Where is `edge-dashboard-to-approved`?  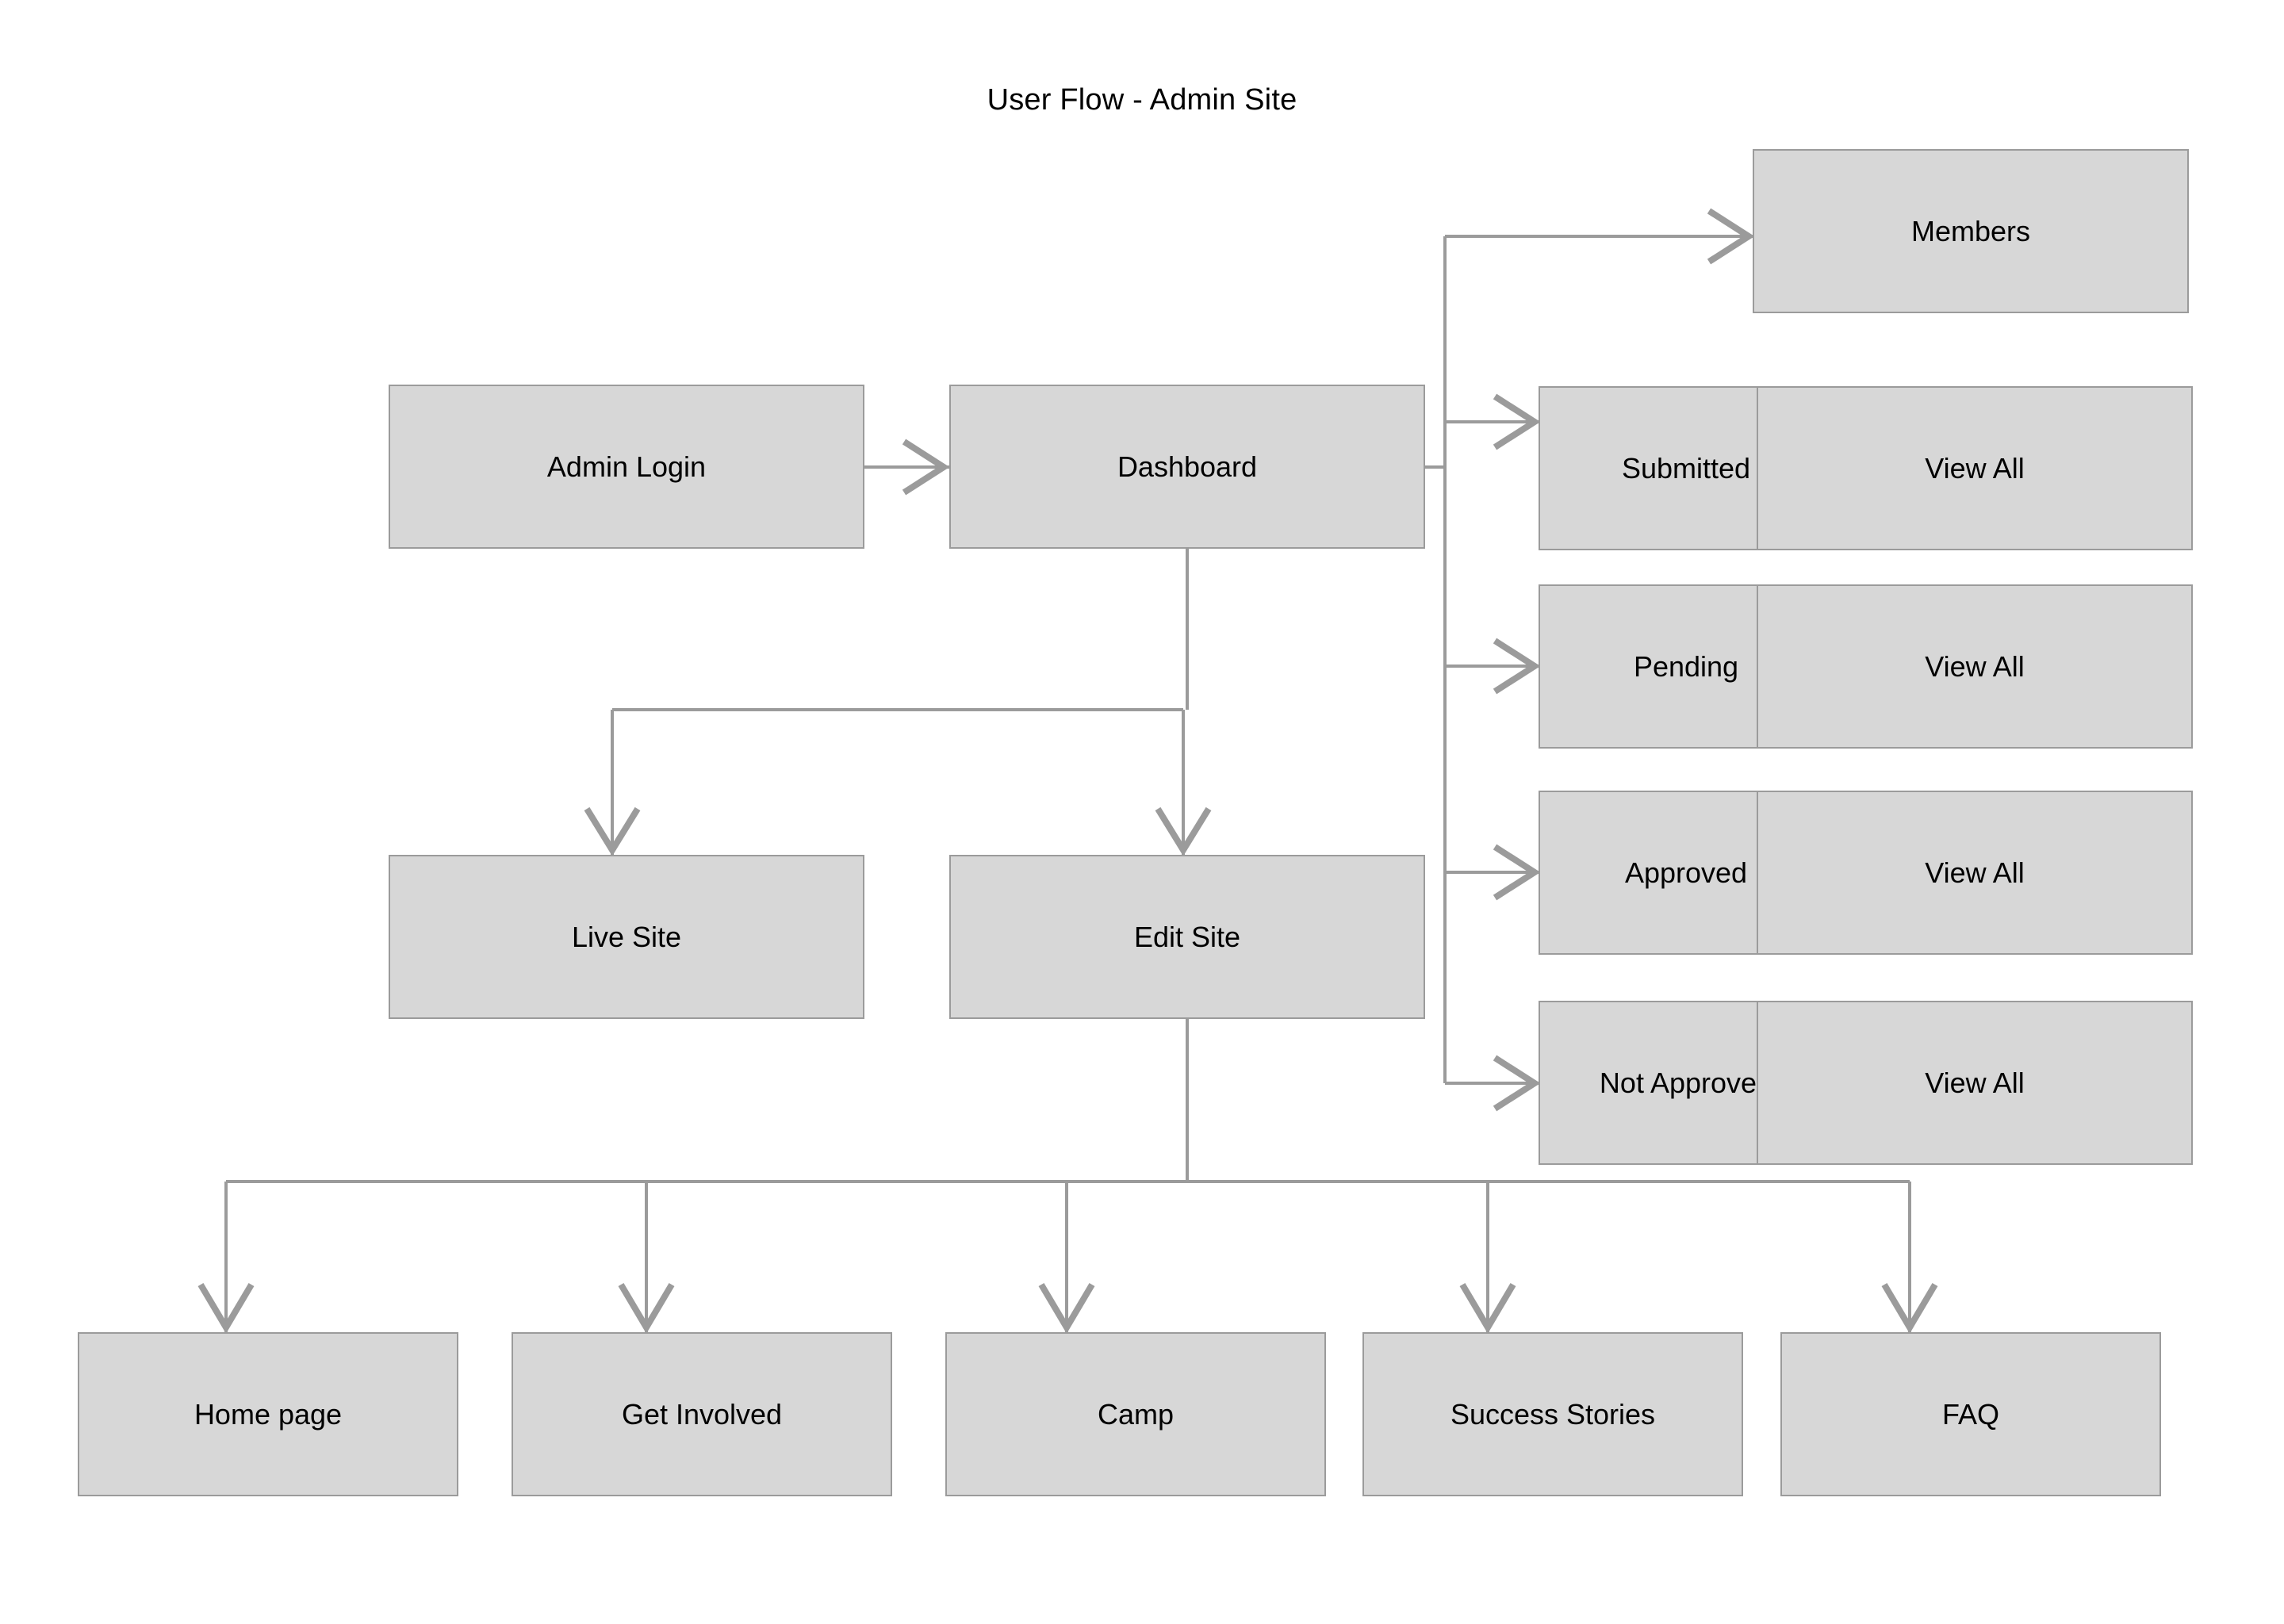
edge-dashboard-to-approved is located at coordinates (1493, 872).